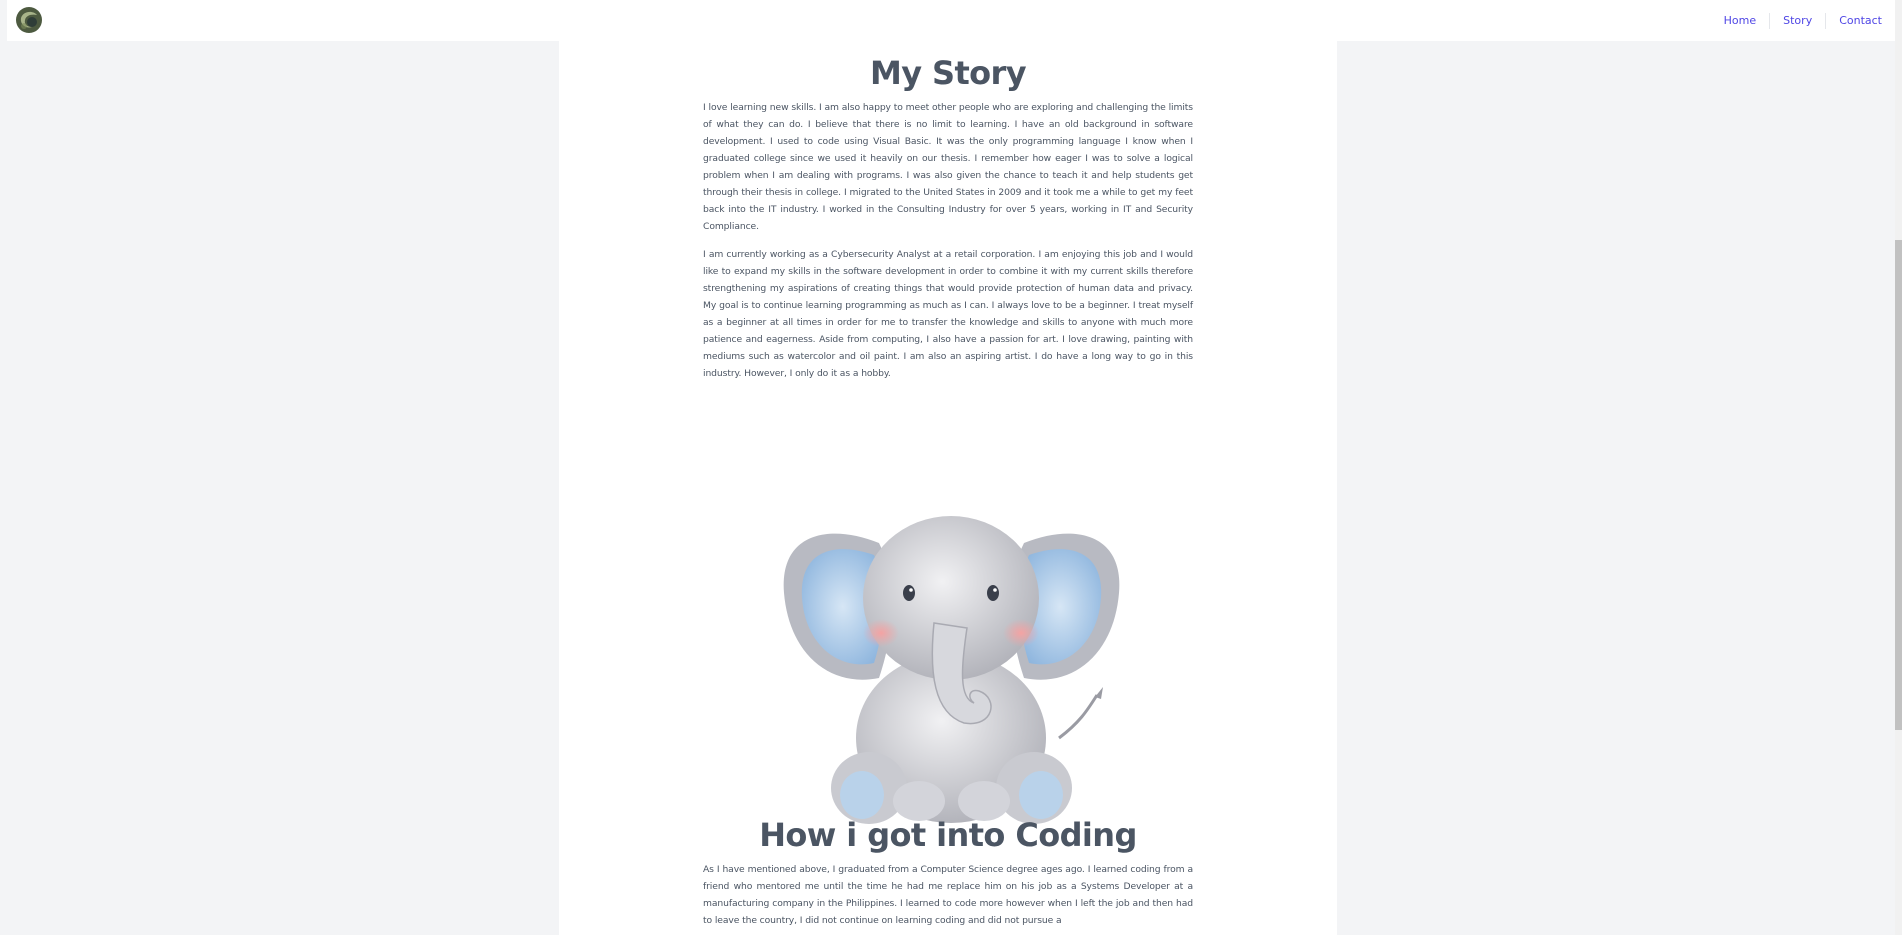  Describe the element at coordinates (29, 20) in the screenshot. I see `logo-icon` at that location.